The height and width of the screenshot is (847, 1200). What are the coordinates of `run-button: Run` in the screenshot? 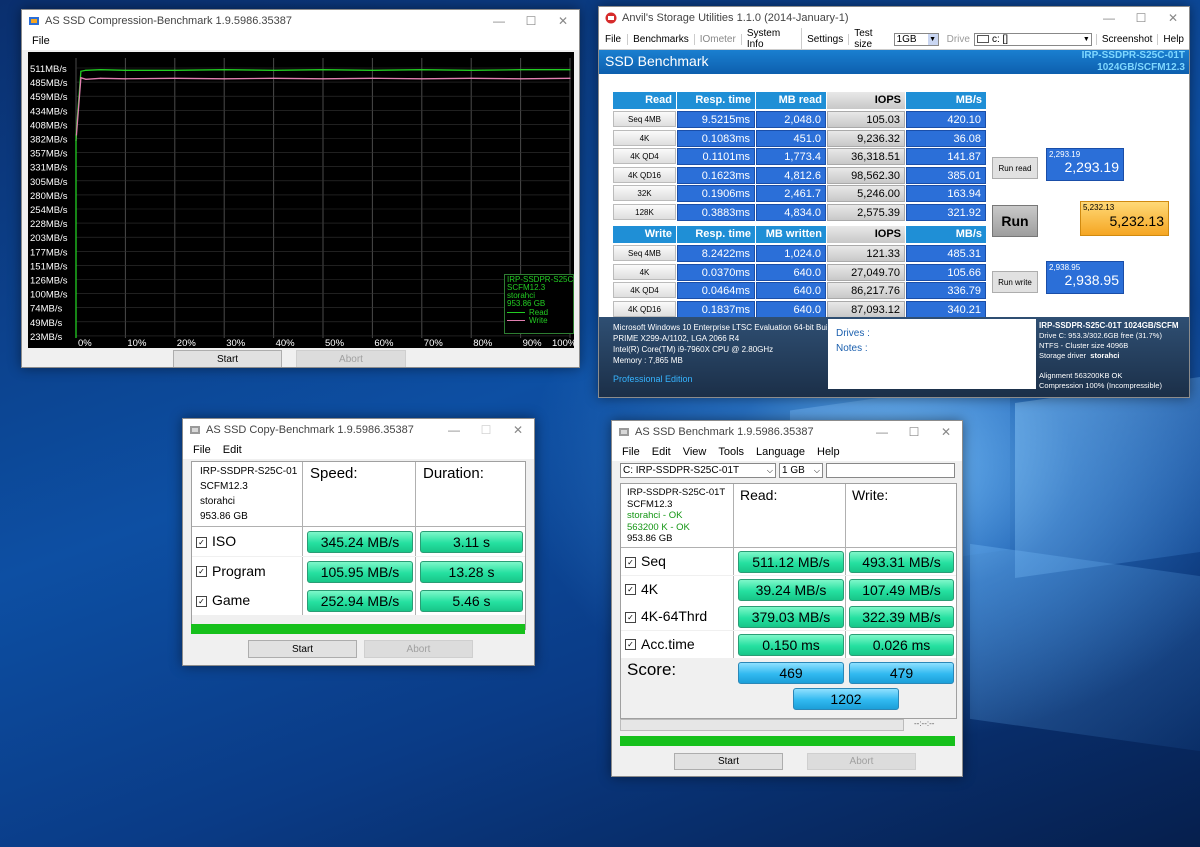 It's located at (1015, 221).